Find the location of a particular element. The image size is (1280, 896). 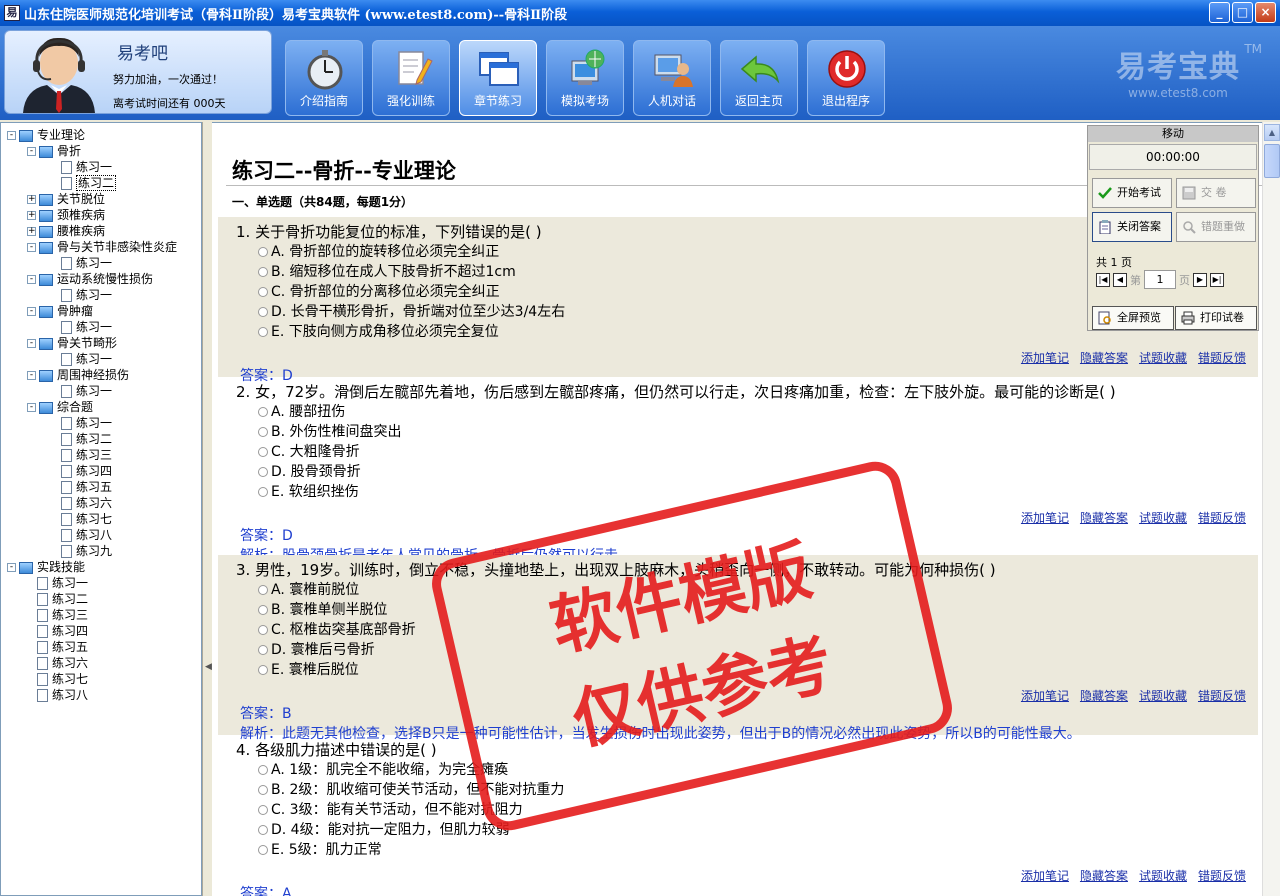

tree-item: 练习二 is located at coordinates (86, 439).